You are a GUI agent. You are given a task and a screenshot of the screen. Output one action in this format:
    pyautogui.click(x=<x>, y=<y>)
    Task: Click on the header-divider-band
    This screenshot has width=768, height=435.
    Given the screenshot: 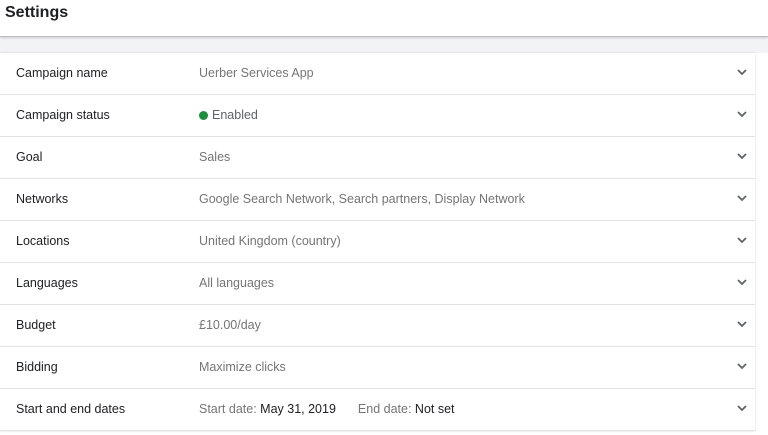 What is the action you would take?
    pyautogui.click(x=384, y=45)
    